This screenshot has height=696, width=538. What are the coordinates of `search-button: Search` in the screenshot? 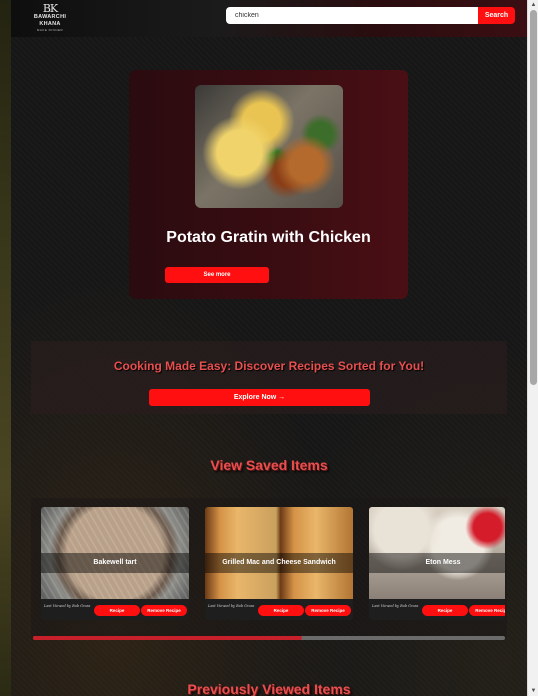 It's located at (496, 15).